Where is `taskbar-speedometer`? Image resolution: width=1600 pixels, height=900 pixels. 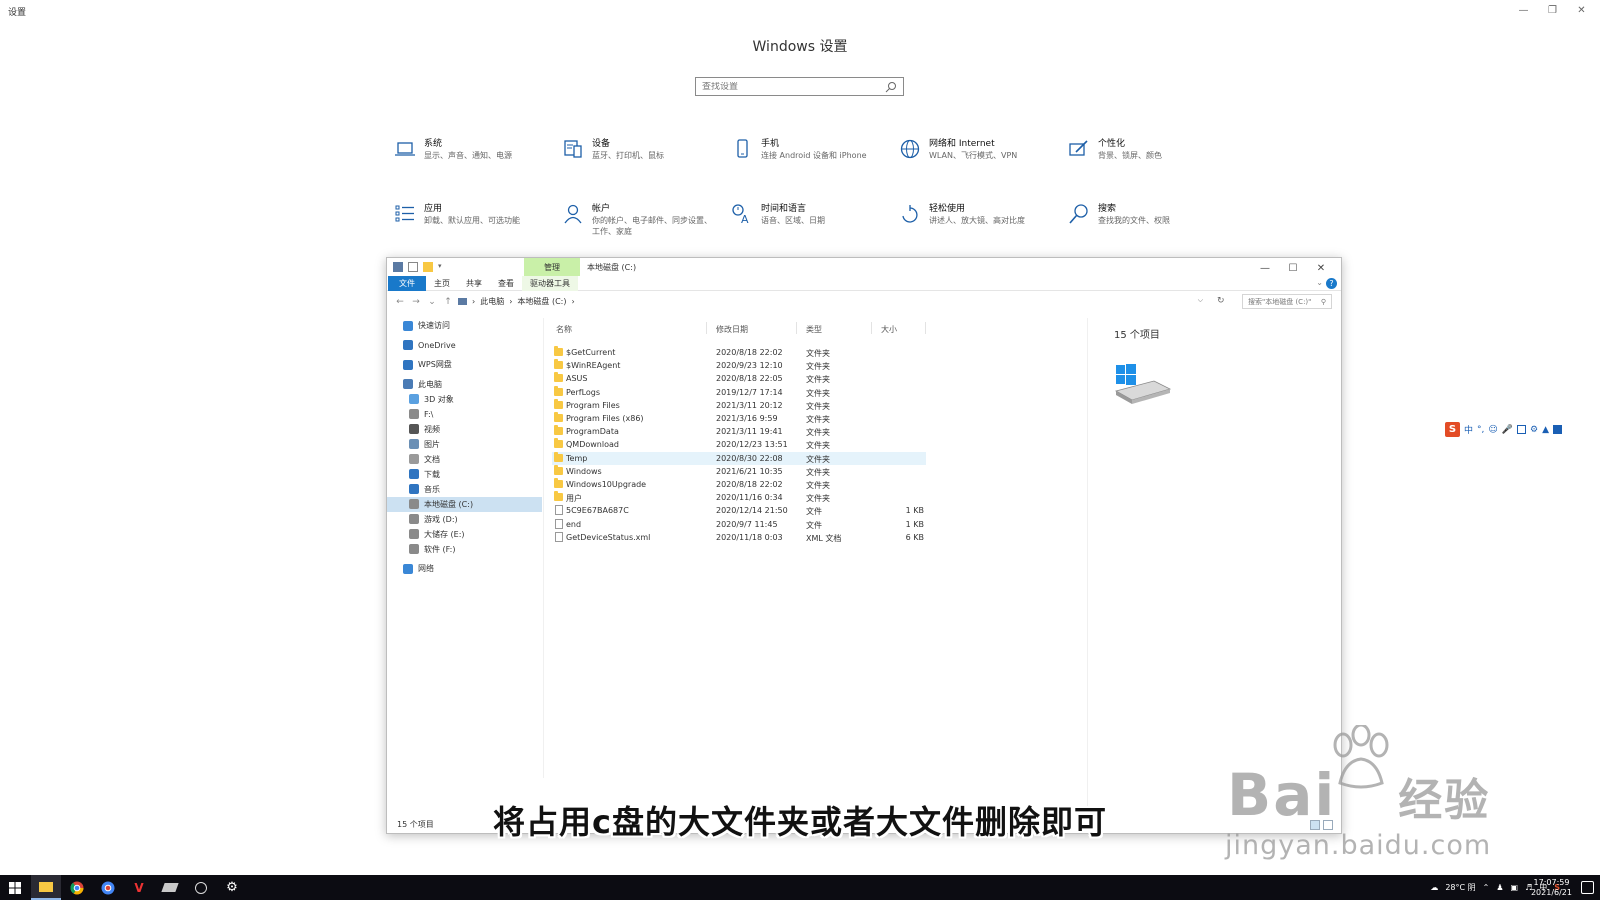
taskbar-speedometer is located at coordinates (201, 887).